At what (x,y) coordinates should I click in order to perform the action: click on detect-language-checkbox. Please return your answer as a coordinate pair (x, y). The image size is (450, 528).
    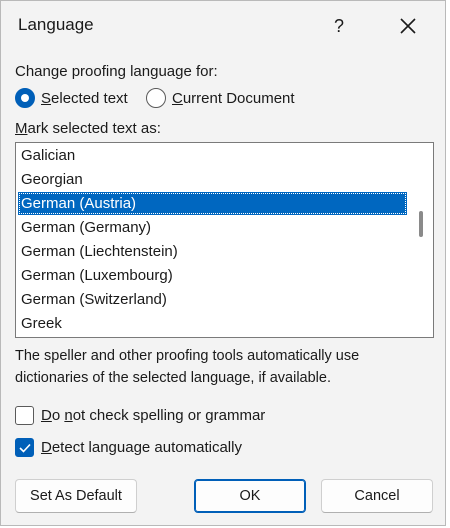
    Looking at the image, I should click on (24, 447).